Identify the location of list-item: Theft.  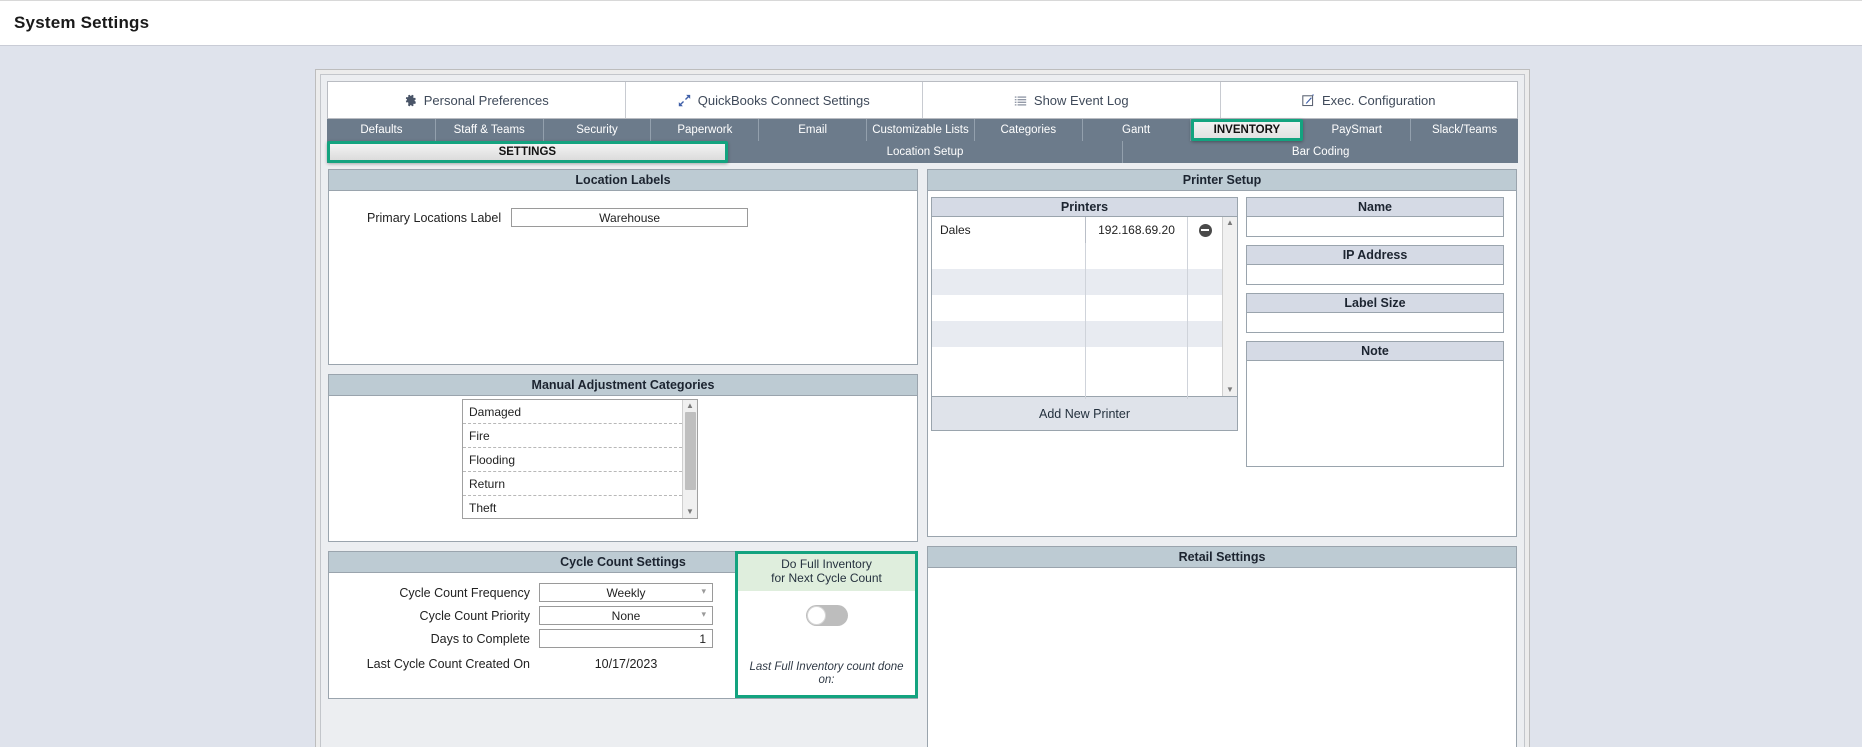
(572, 508).